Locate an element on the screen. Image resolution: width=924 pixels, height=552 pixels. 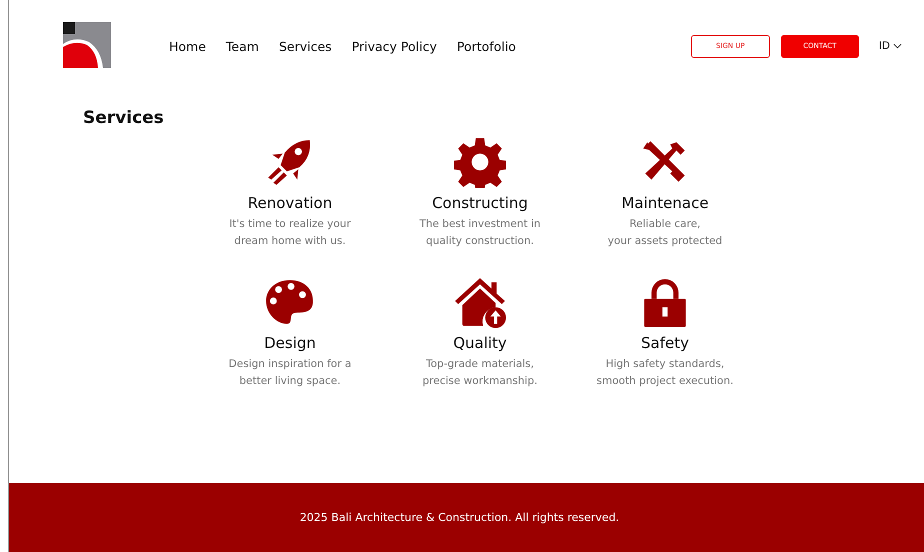
service-title: Safety is located at coordinates (665, 343).